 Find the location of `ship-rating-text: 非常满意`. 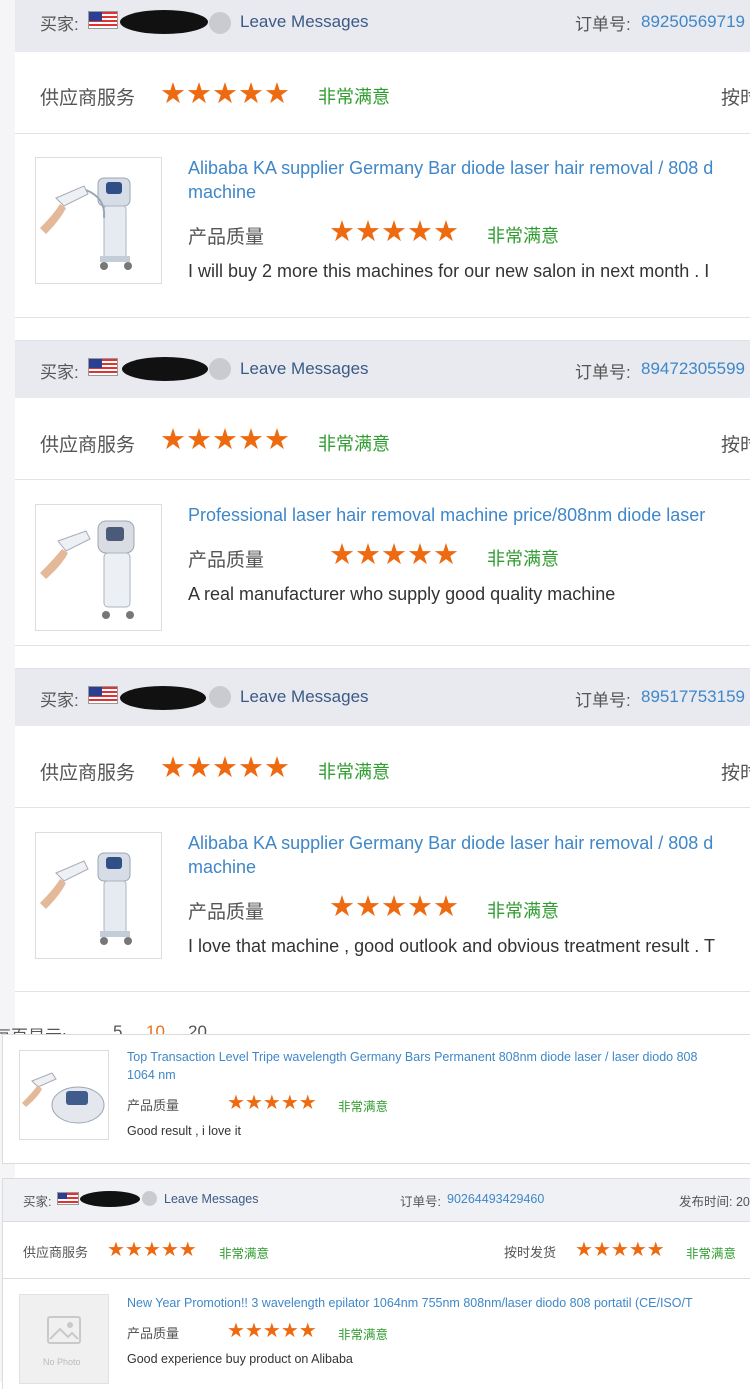

ship-rating-text: 非常满意 is located at coordinates (711, 1254).